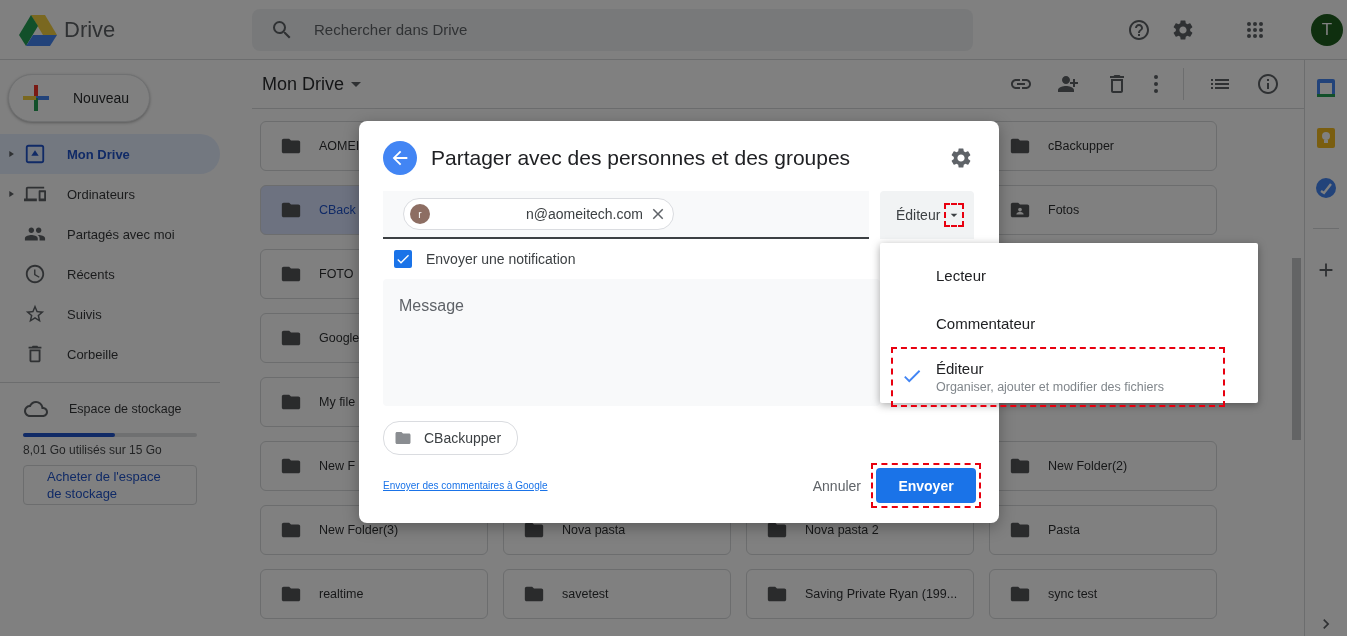  Describe the element at coordinates (337, 466) in the screenshot. I see `folder-name: New F` at that location.